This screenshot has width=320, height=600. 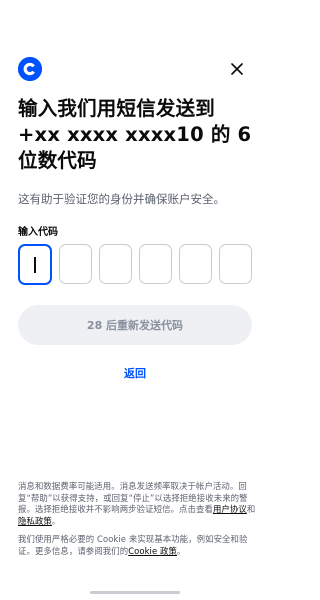 I want to click on cookie-policy-link: Cookie 政策, so click(x=152, y=551).